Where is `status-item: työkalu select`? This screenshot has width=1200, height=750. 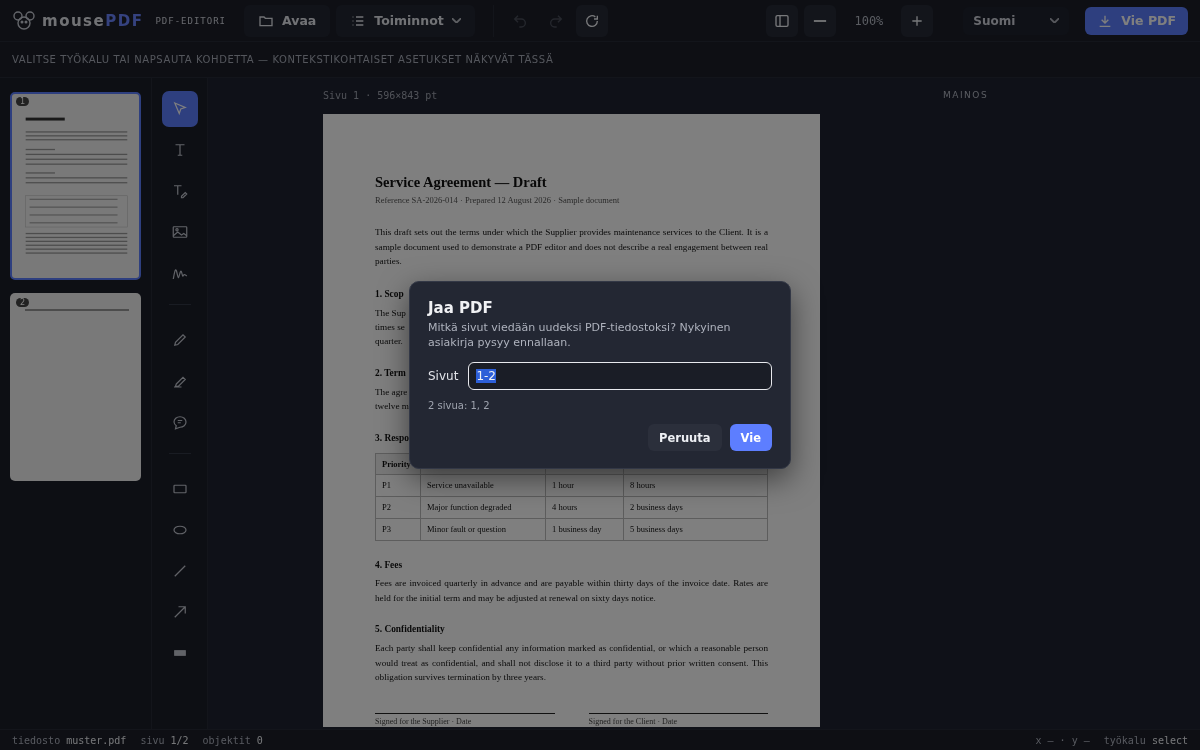
status-item: työkalu select is located at coordinates (1145, 740).